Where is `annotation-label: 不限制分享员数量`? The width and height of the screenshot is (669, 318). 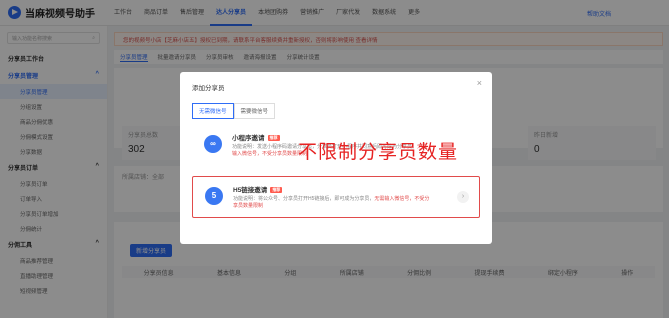
annotation-label: 不限制分享员数量 is located at coordinates (378, 152).